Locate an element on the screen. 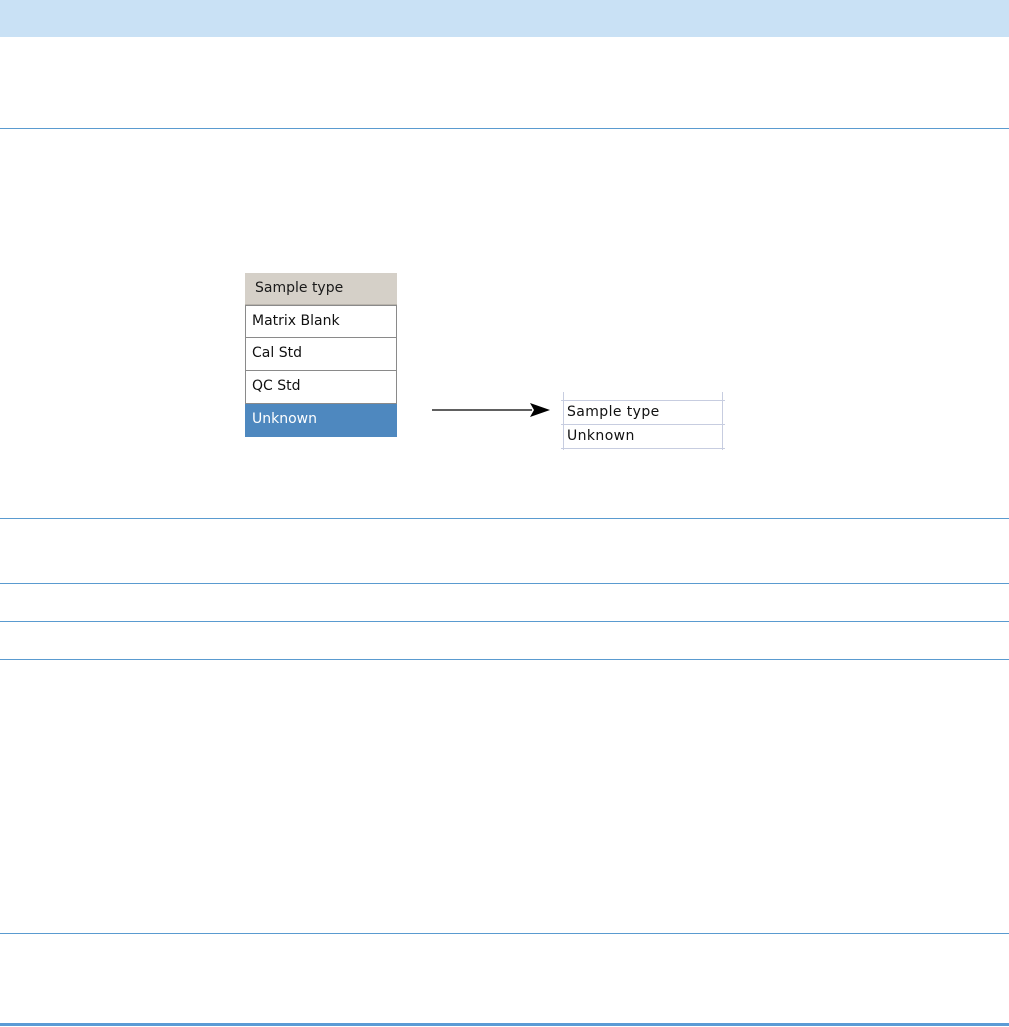 This screenshot has height=1027, width=1009. grid-line is located at coordinates (643, 448).